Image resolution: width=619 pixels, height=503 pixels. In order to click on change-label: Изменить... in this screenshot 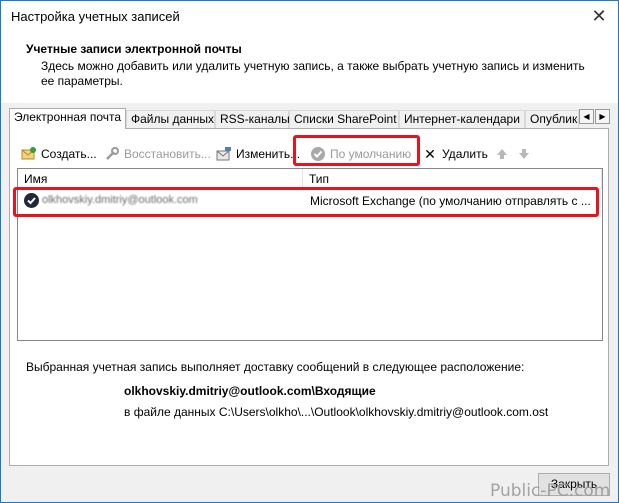, I will do `click(268, 154)`.